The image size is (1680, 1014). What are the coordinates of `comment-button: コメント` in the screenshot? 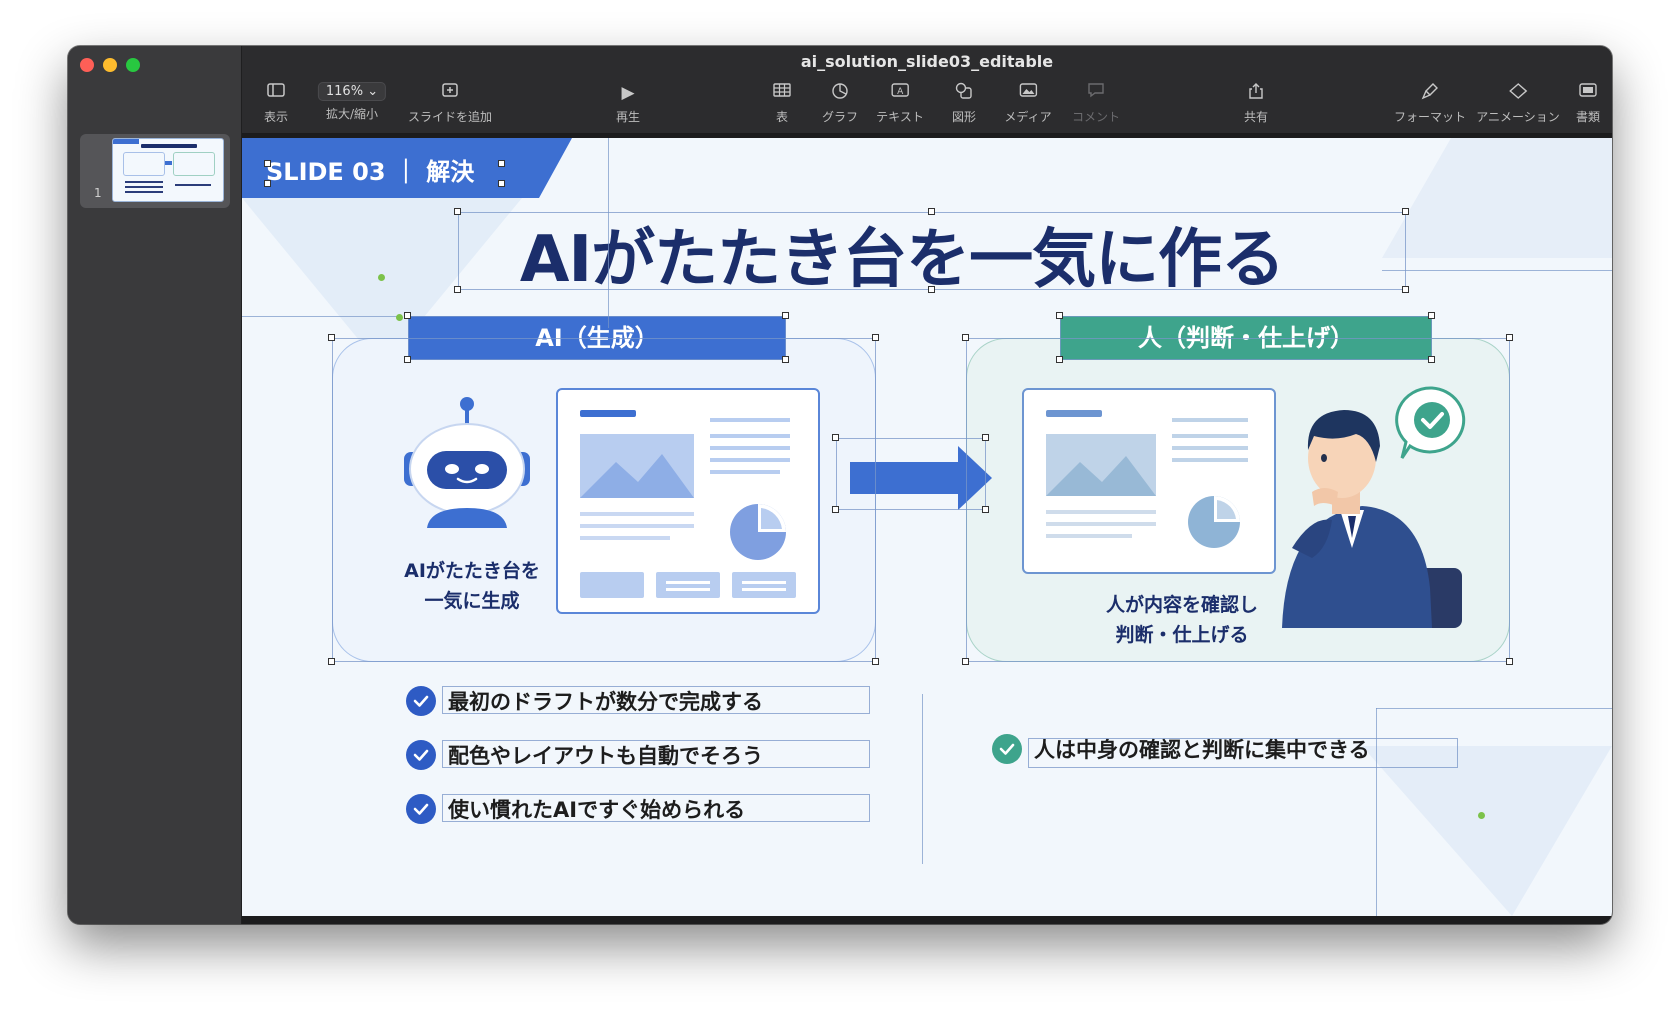 It's located at (1096, 103).